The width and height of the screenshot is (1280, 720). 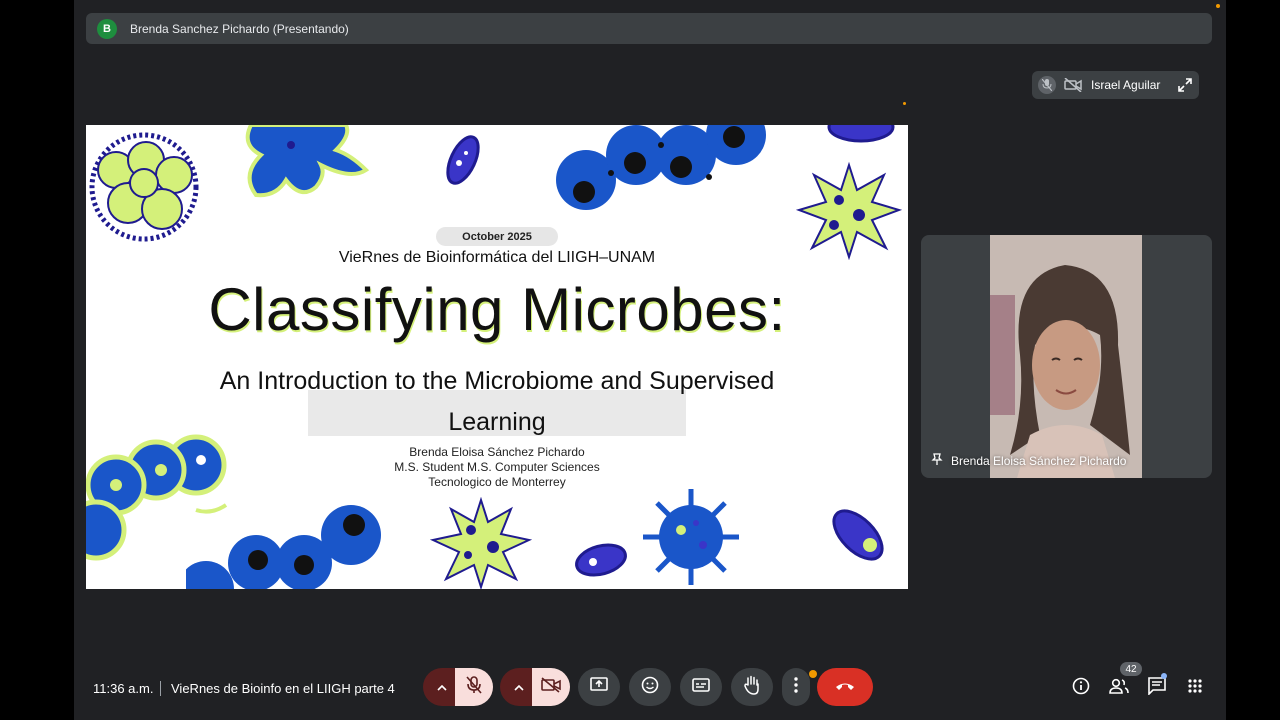 What do you see at coordinates (813, 674) in the screenshot?
I see `more-options-badge` at bounding box center [813, 674].